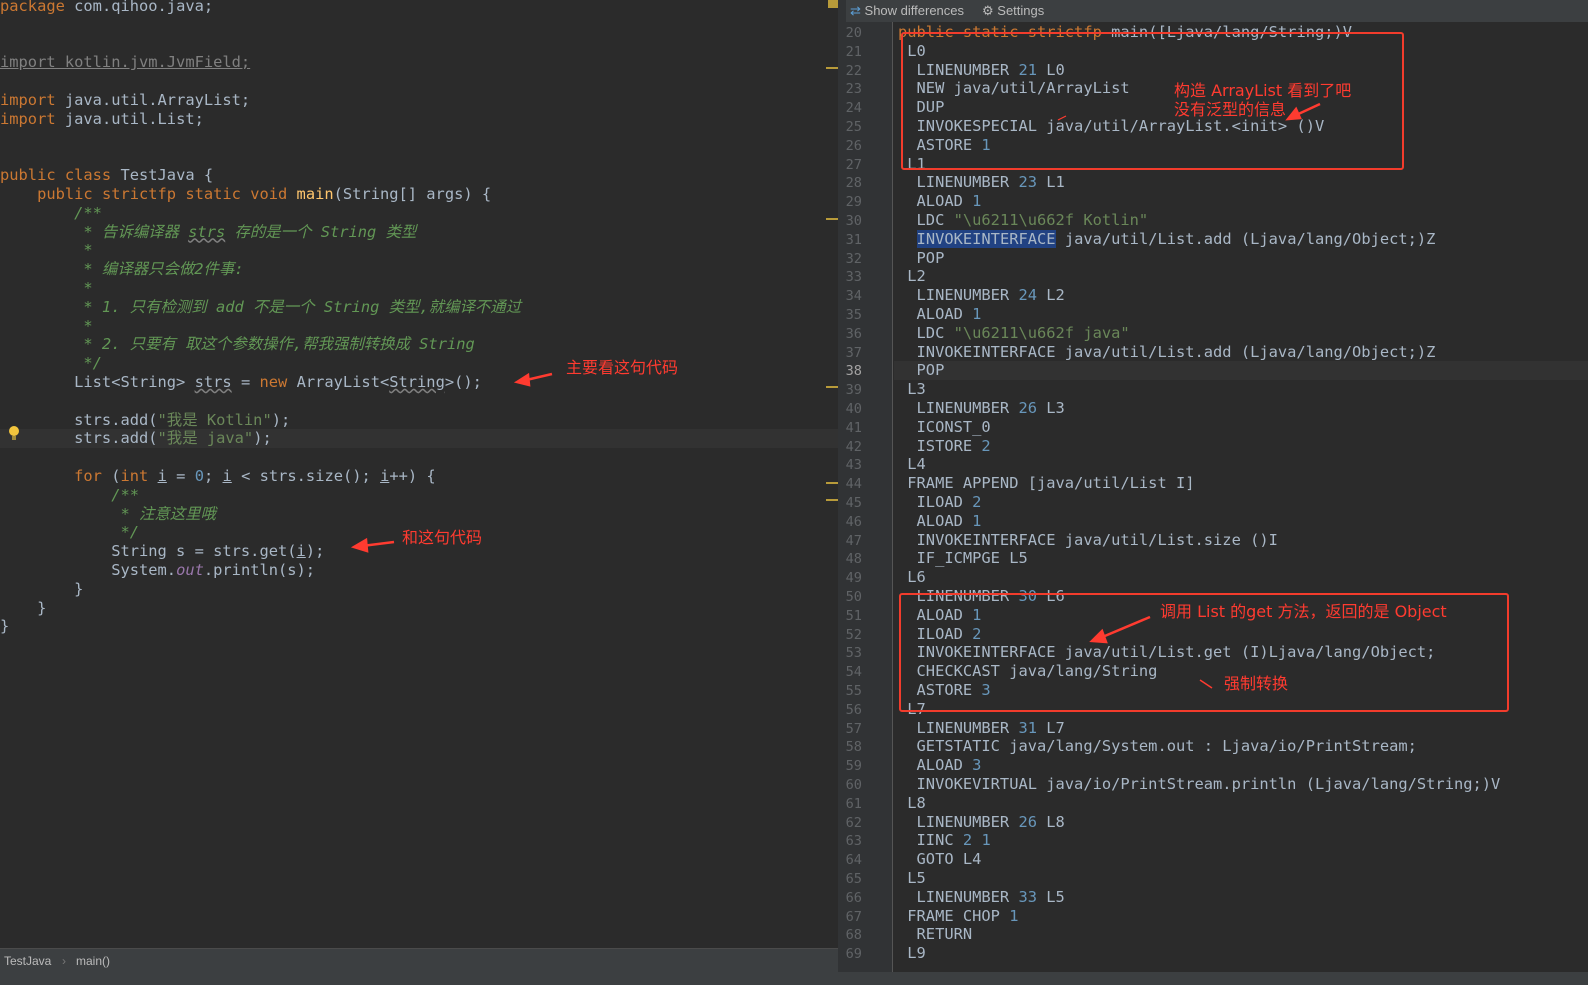  I want to click on code-line: * 注意这里哦, so click(108, 514).